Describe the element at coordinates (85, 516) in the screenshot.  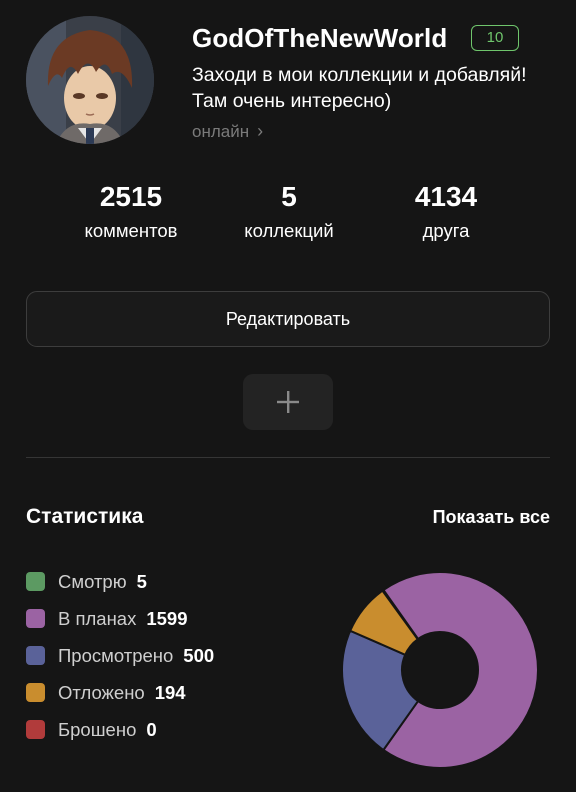
I see `statistics-title: Статистика` at that location.